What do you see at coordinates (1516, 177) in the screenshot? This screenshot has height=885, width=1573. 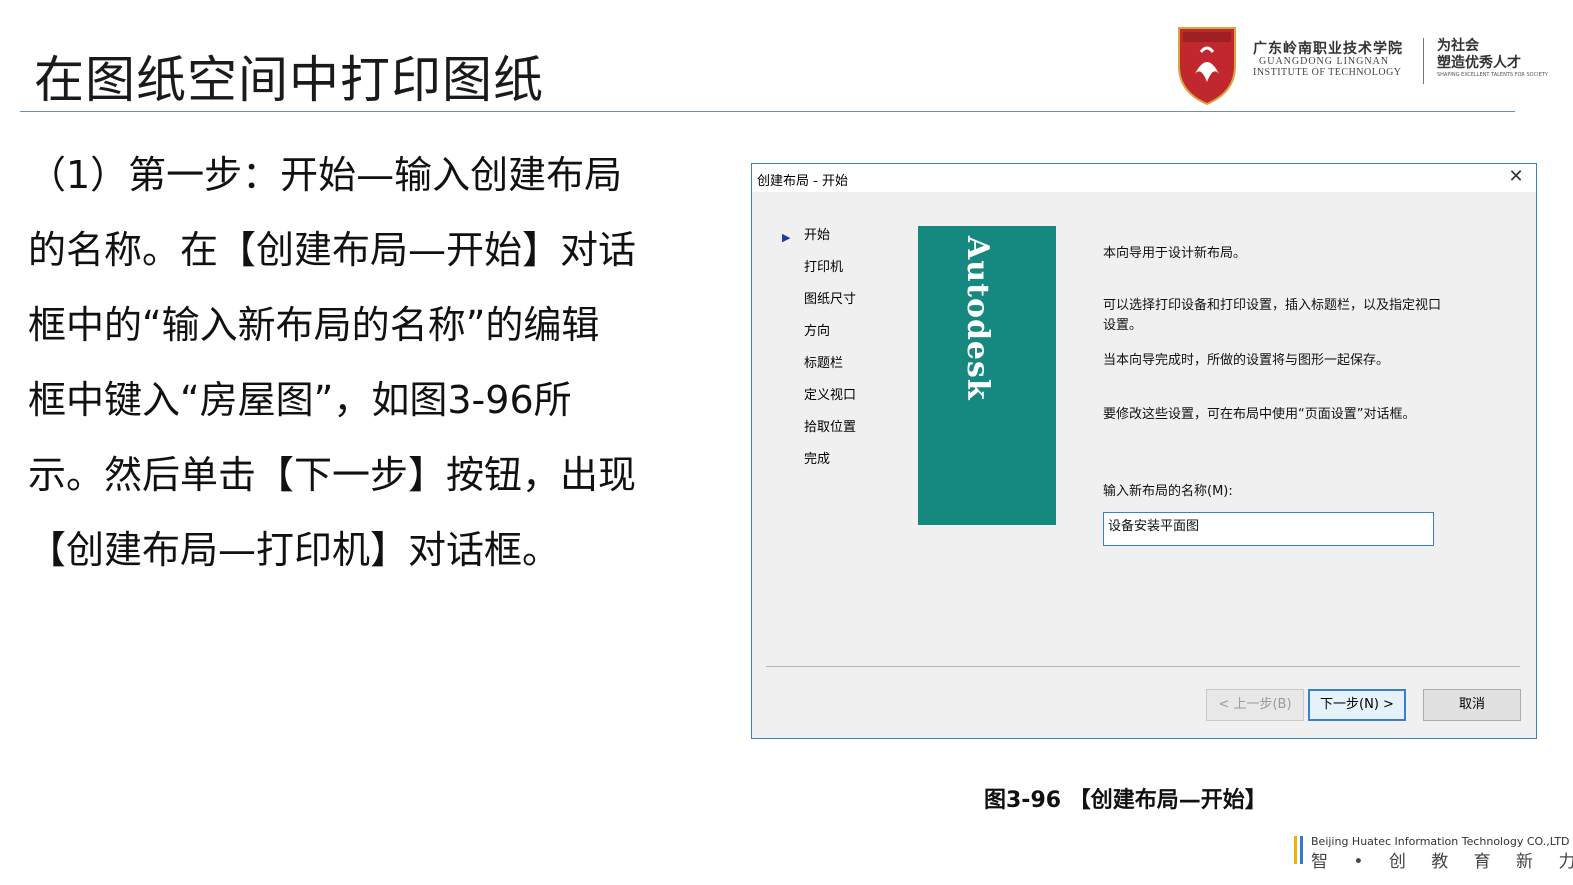 I see `close-icon: ✕` at bounding box center [1516, 177].